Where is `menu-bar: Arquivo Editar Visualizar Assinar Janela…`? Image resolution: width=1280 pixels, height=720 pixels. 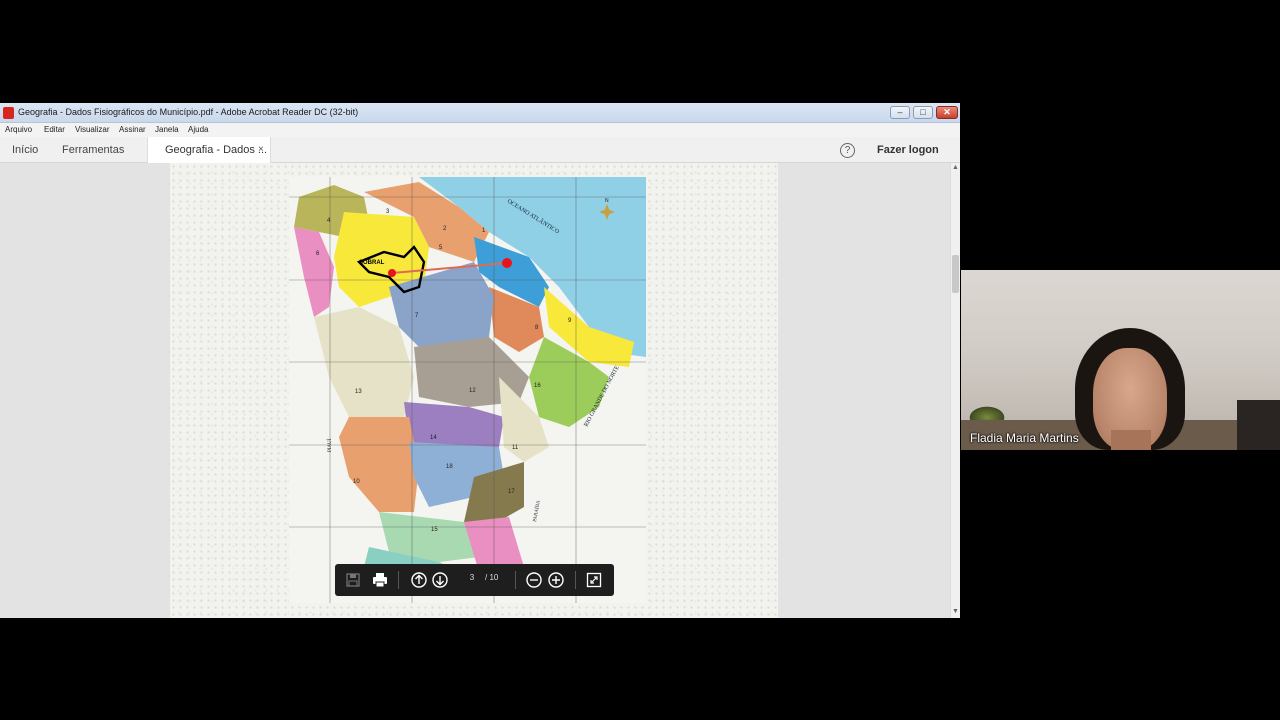 menu-bar: Arquivo Editar Visualizar Assinar Janela… is located at coordinates (480, 130).